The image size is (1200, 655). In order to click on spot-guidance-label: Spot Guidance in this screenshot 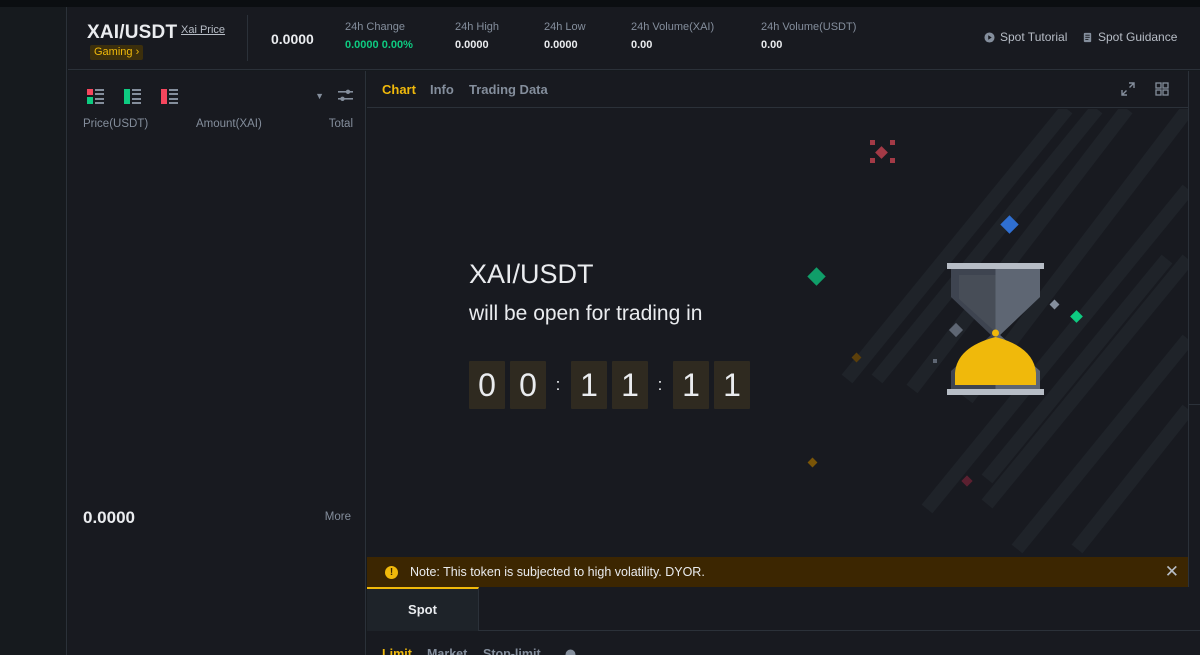, I will do `click(1138, 37)`.